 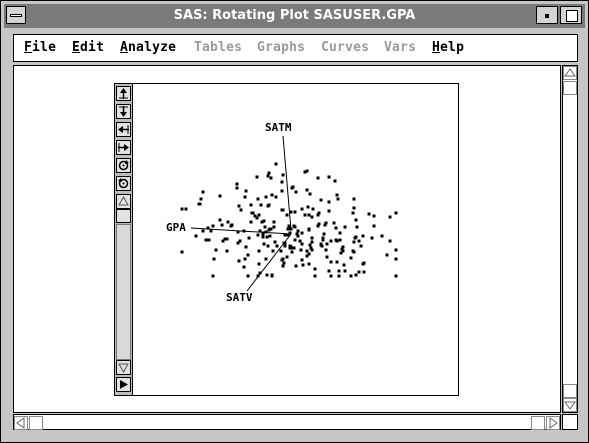 What do you see at coordinates (88, 47) in the screenshot?
I see `menu-edit: Edit` at bounding box center [88, 47].